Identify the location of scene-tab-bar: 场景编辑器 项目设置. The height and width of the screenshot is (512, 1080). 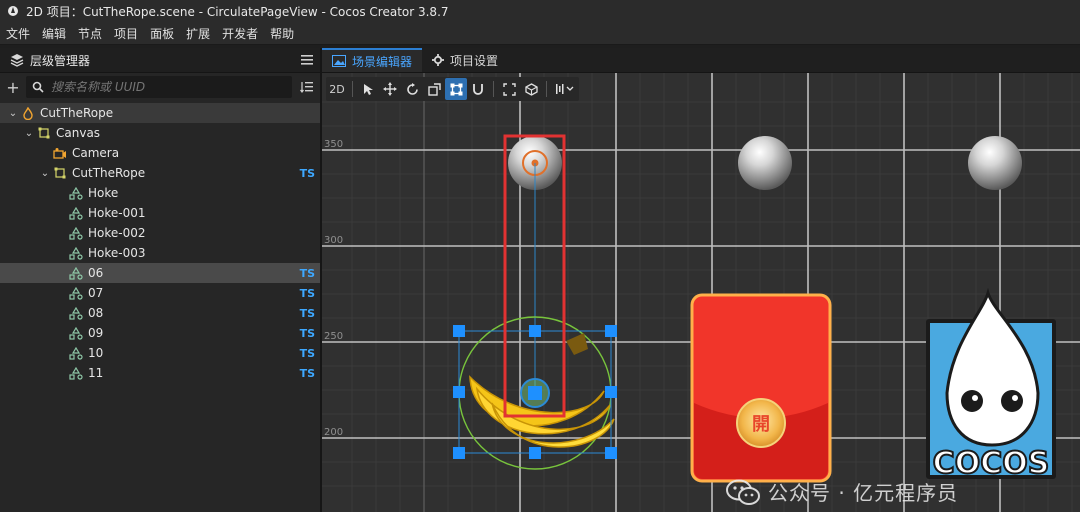
(701, 60).